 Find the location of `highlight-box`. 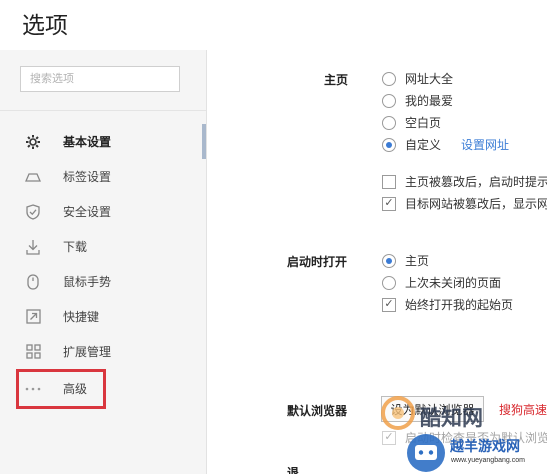

highlight-box is located at coordinates (61, 389).